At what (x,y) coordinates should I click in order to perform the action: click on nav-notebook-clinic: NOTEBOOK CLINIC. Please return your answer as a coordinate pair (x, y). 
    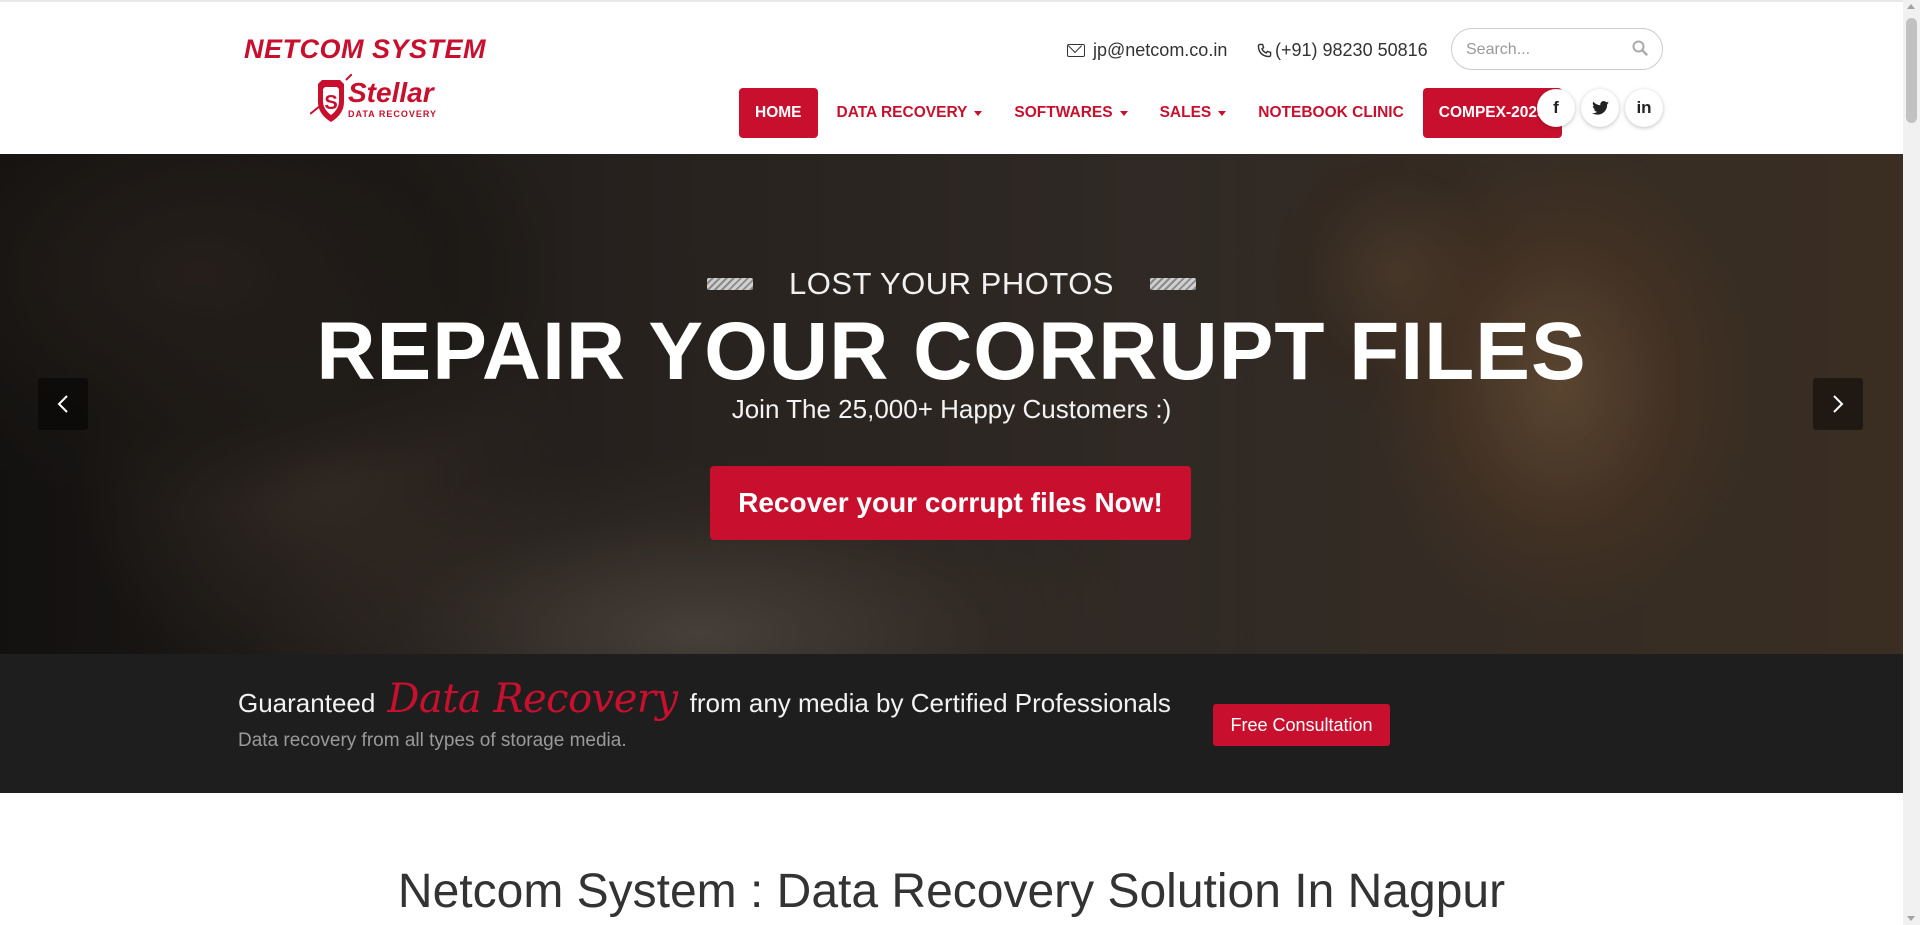
    Looking at the image, I should click on (1331, 113).